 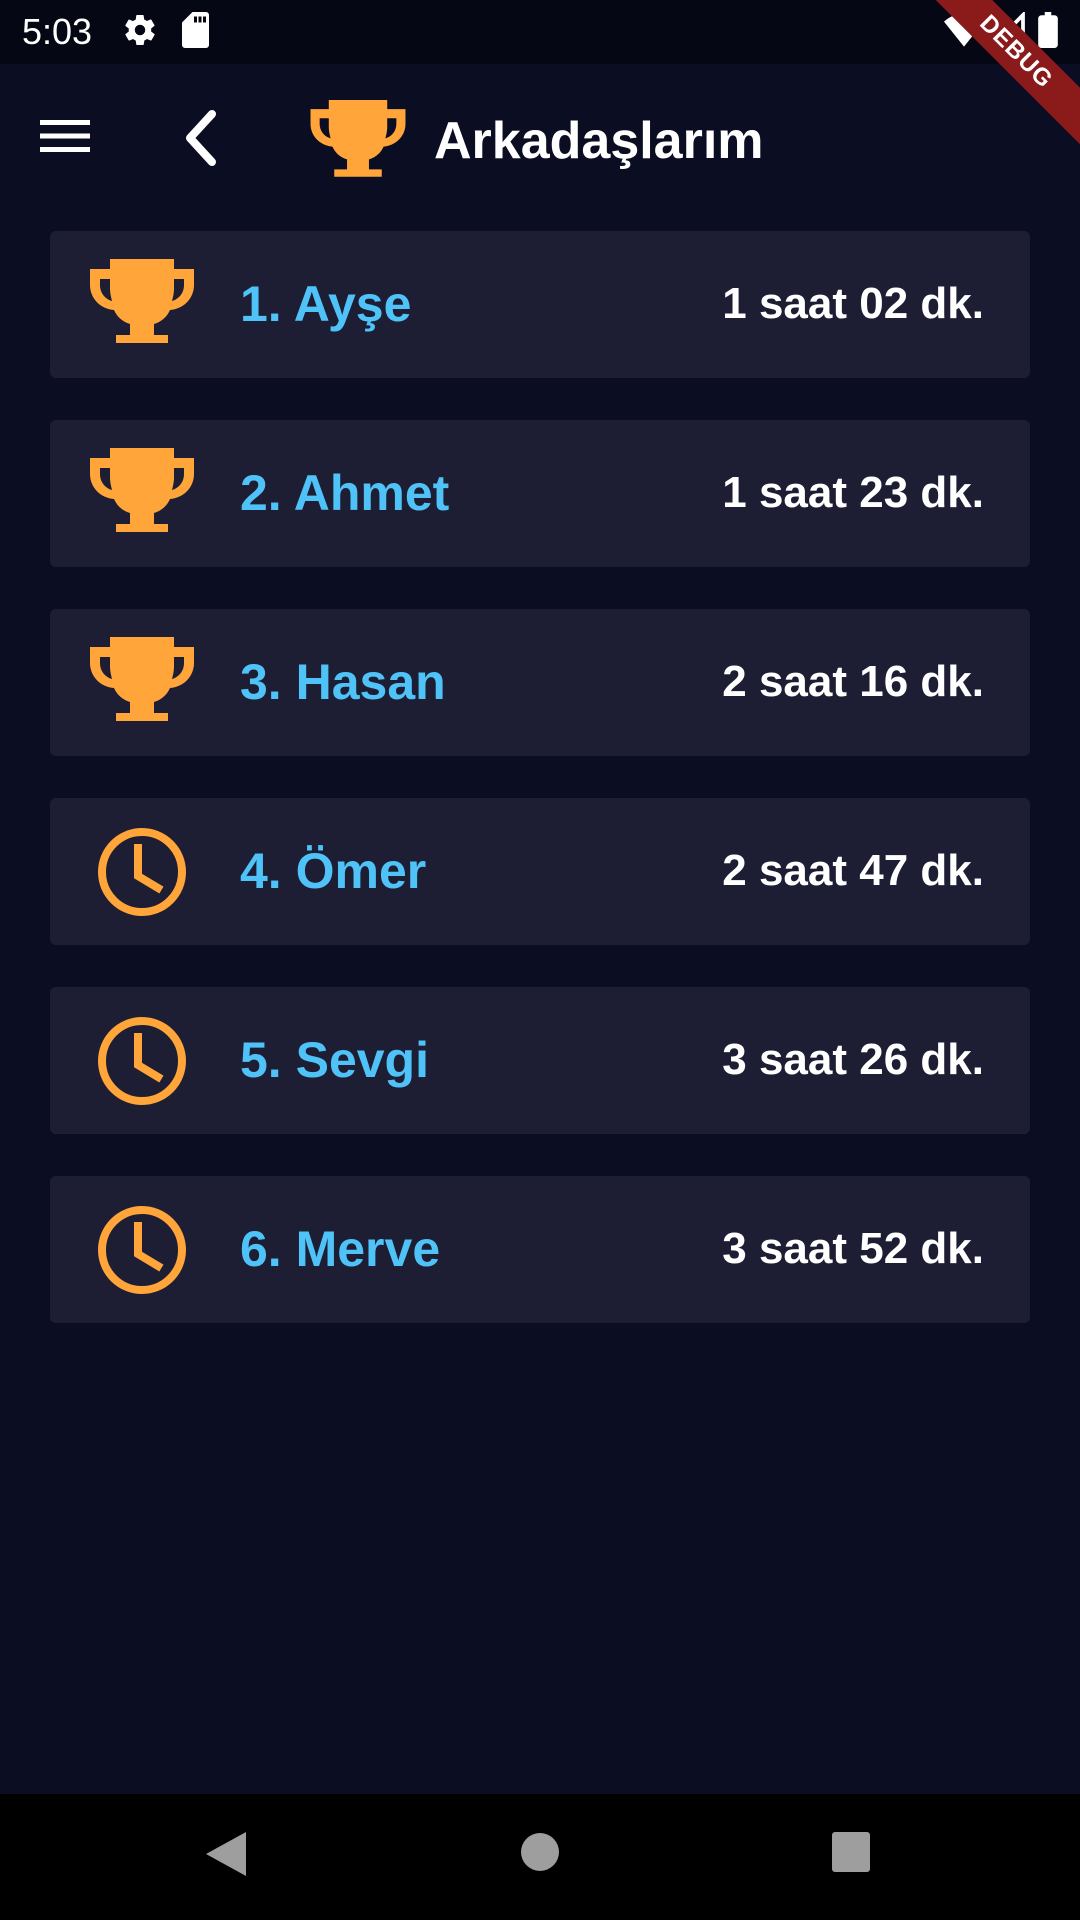 What do you see at coordinates (197, 30) in the screenshot?
I see `sd-card-icon` at bounding box center [197, 30].